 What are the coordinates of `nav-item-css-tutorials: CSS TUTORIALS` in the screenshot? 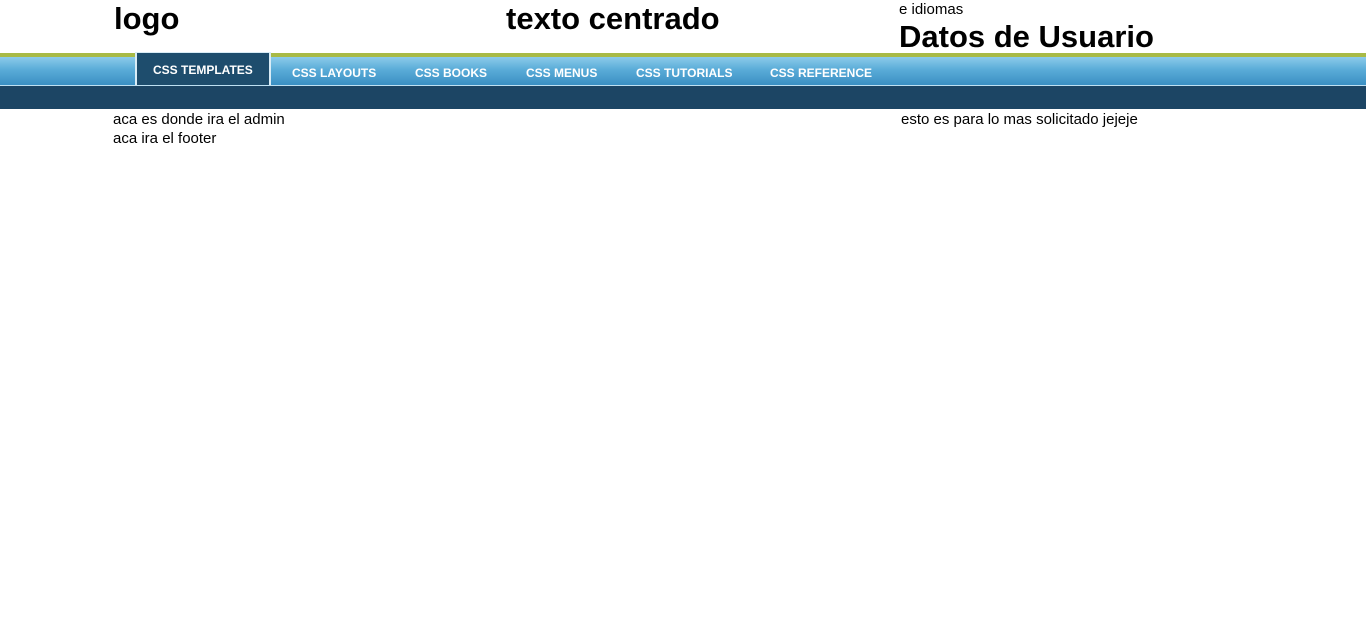 It's located at (684, 71).